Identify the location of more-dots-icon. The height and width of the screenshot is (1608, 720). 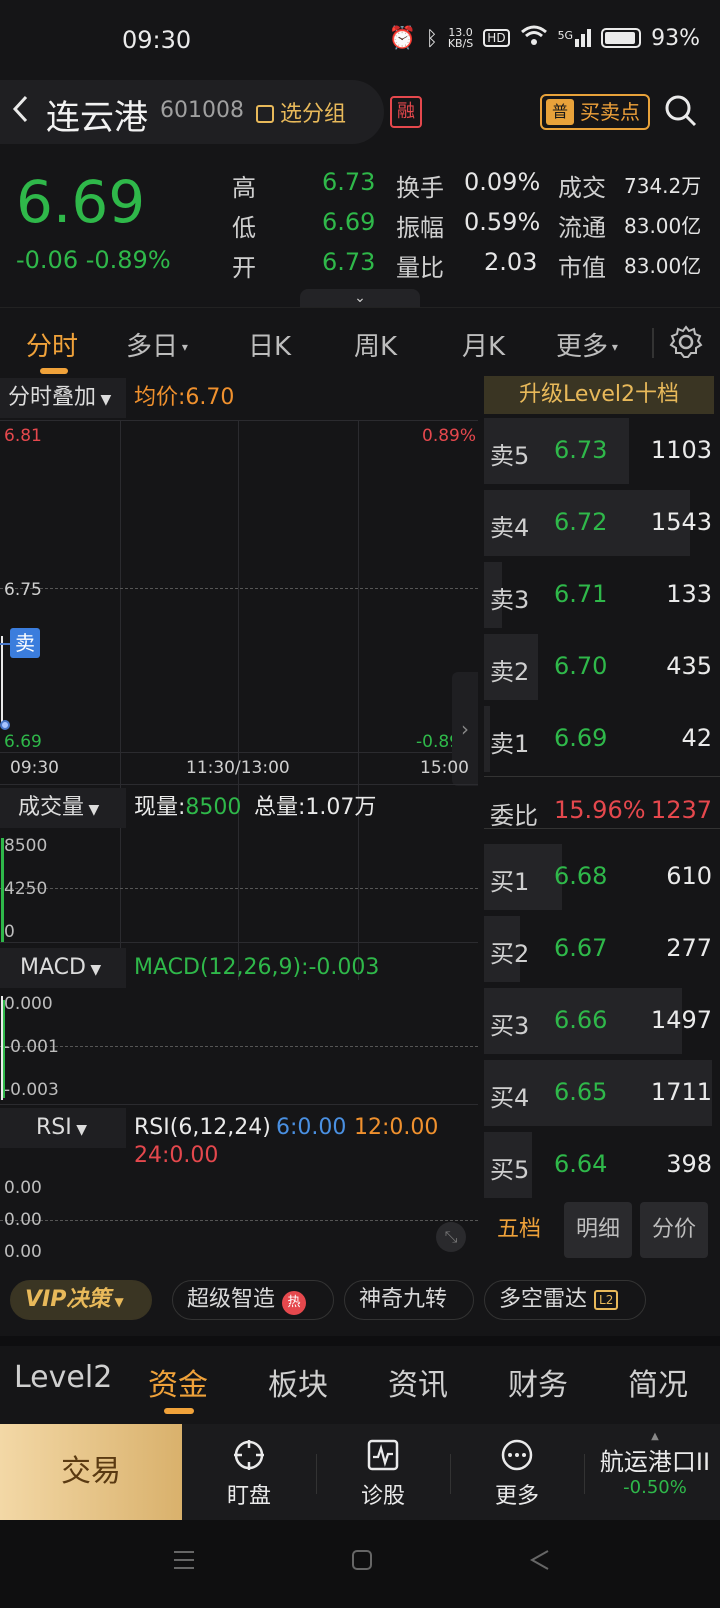
(517, 1455).